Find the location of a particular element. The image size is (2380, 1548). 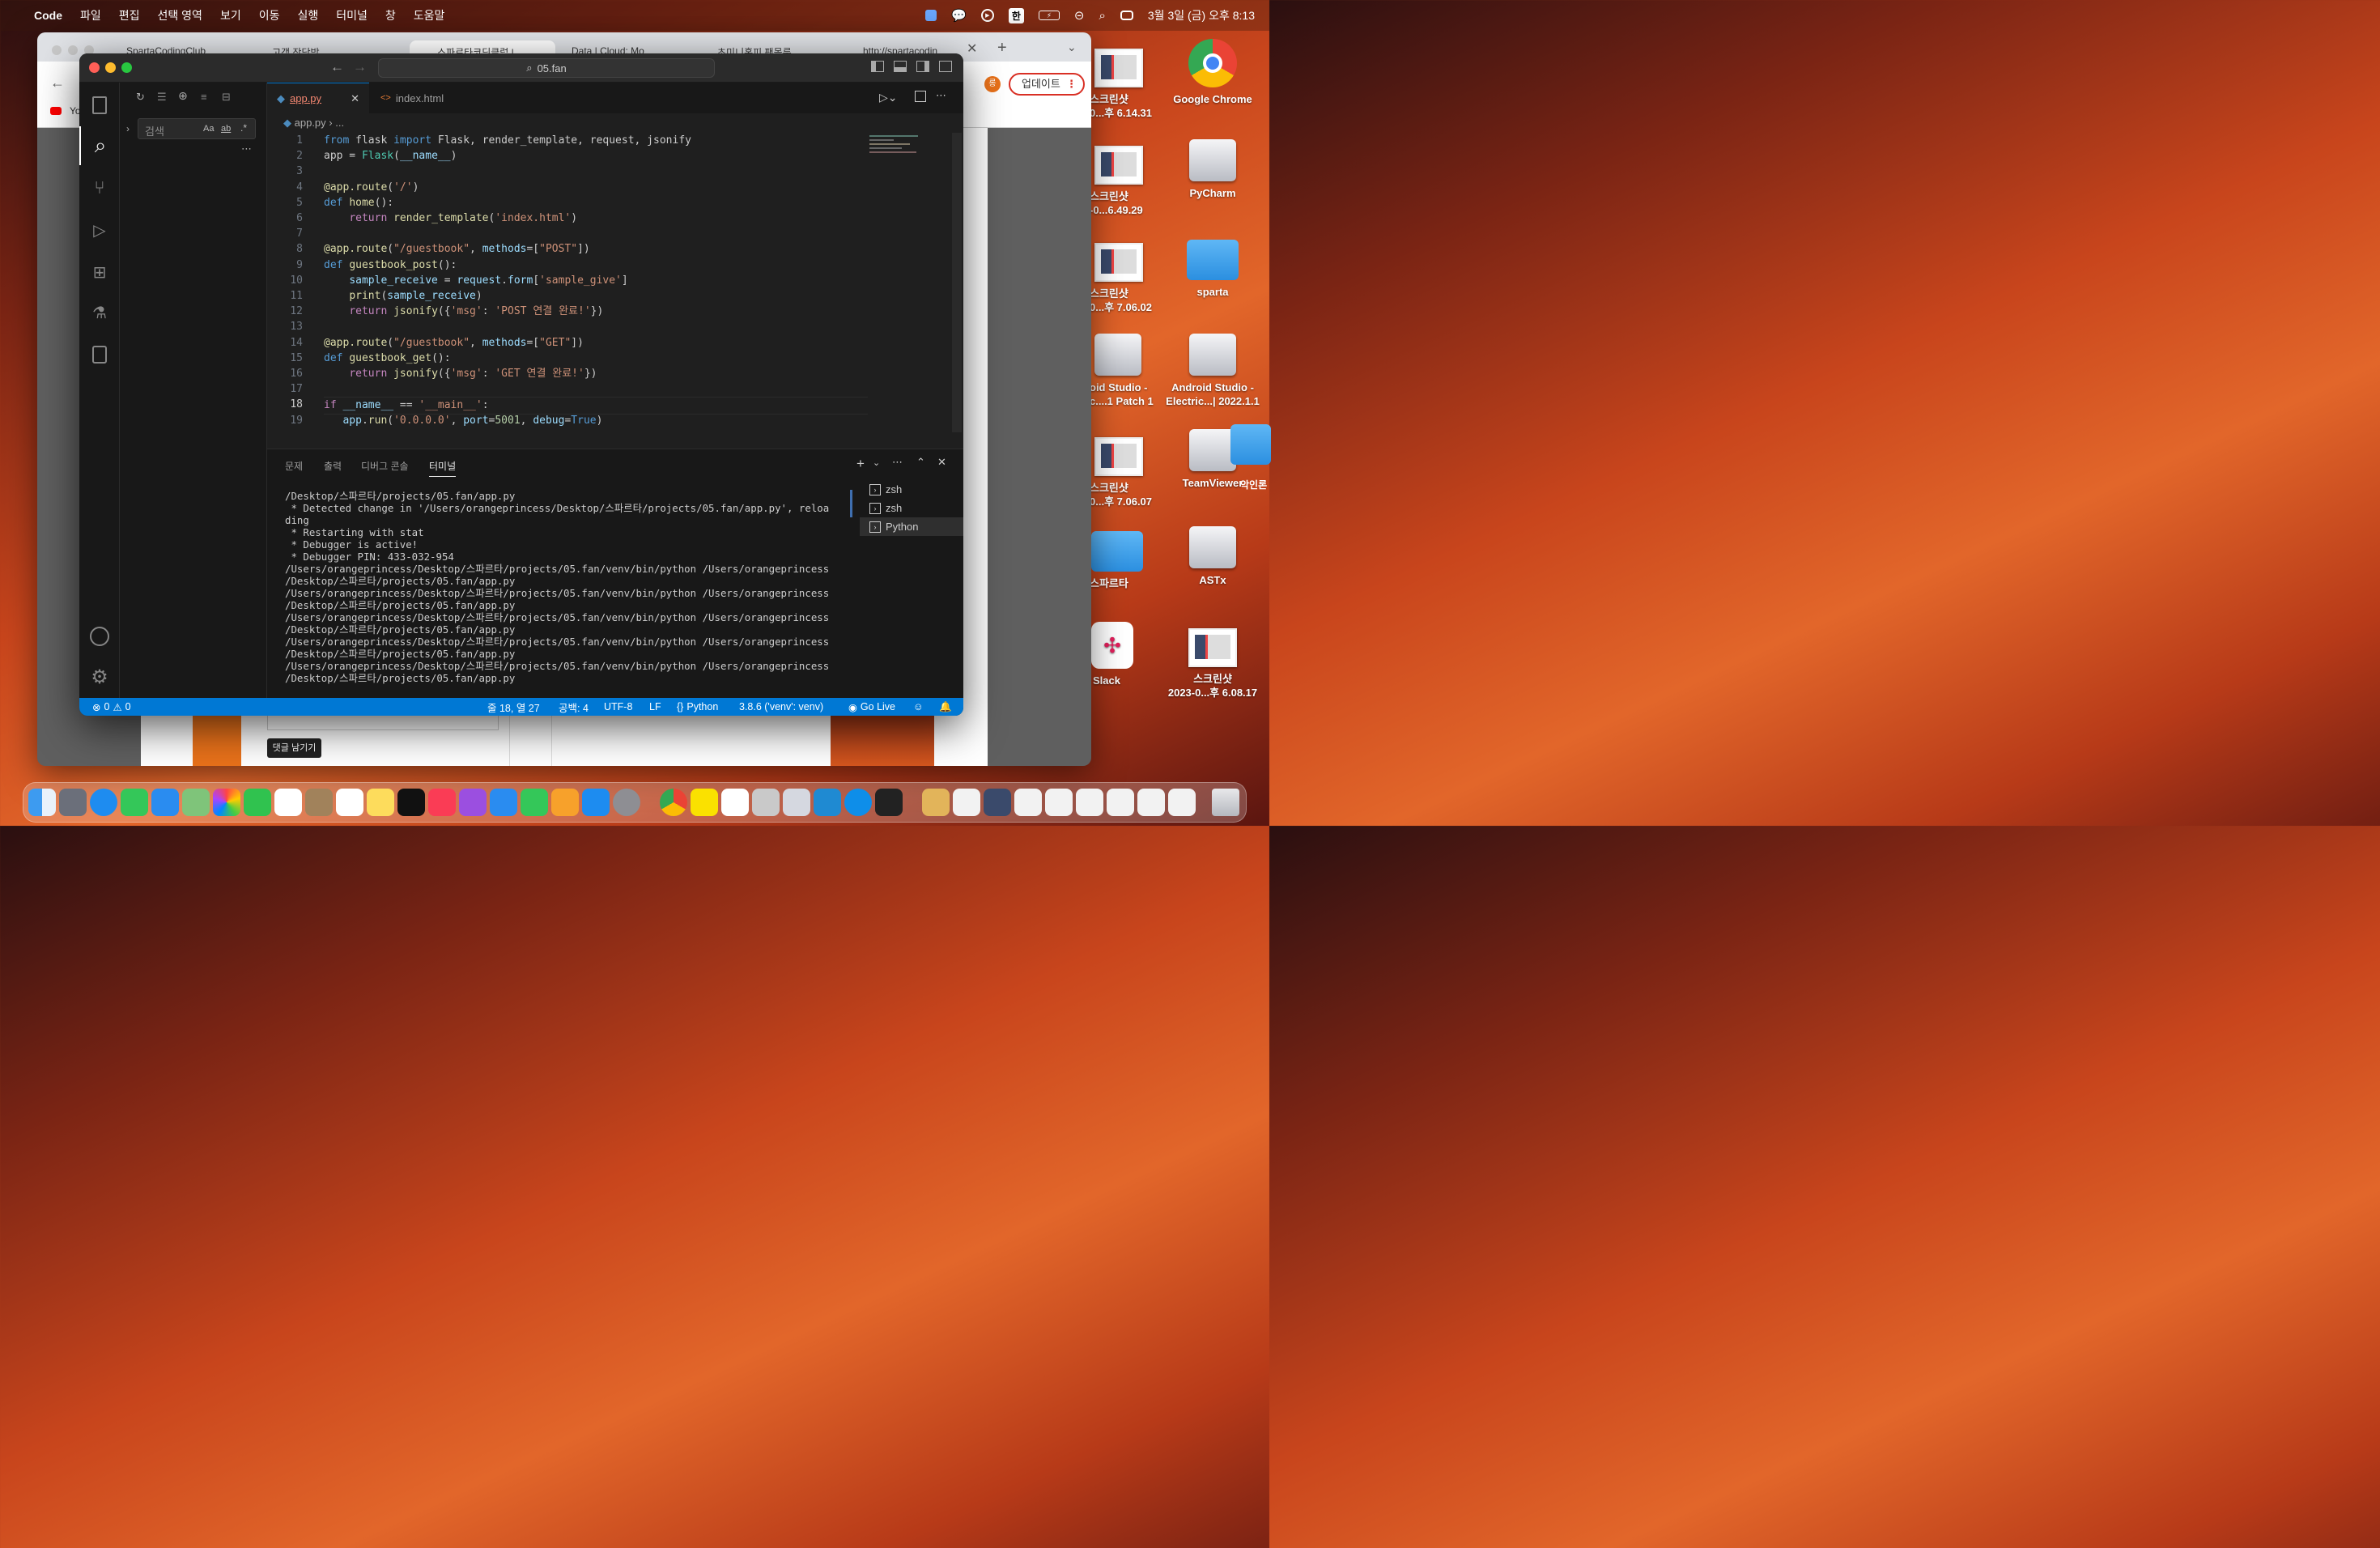

mail-icon is located at coordinates (165, 803).